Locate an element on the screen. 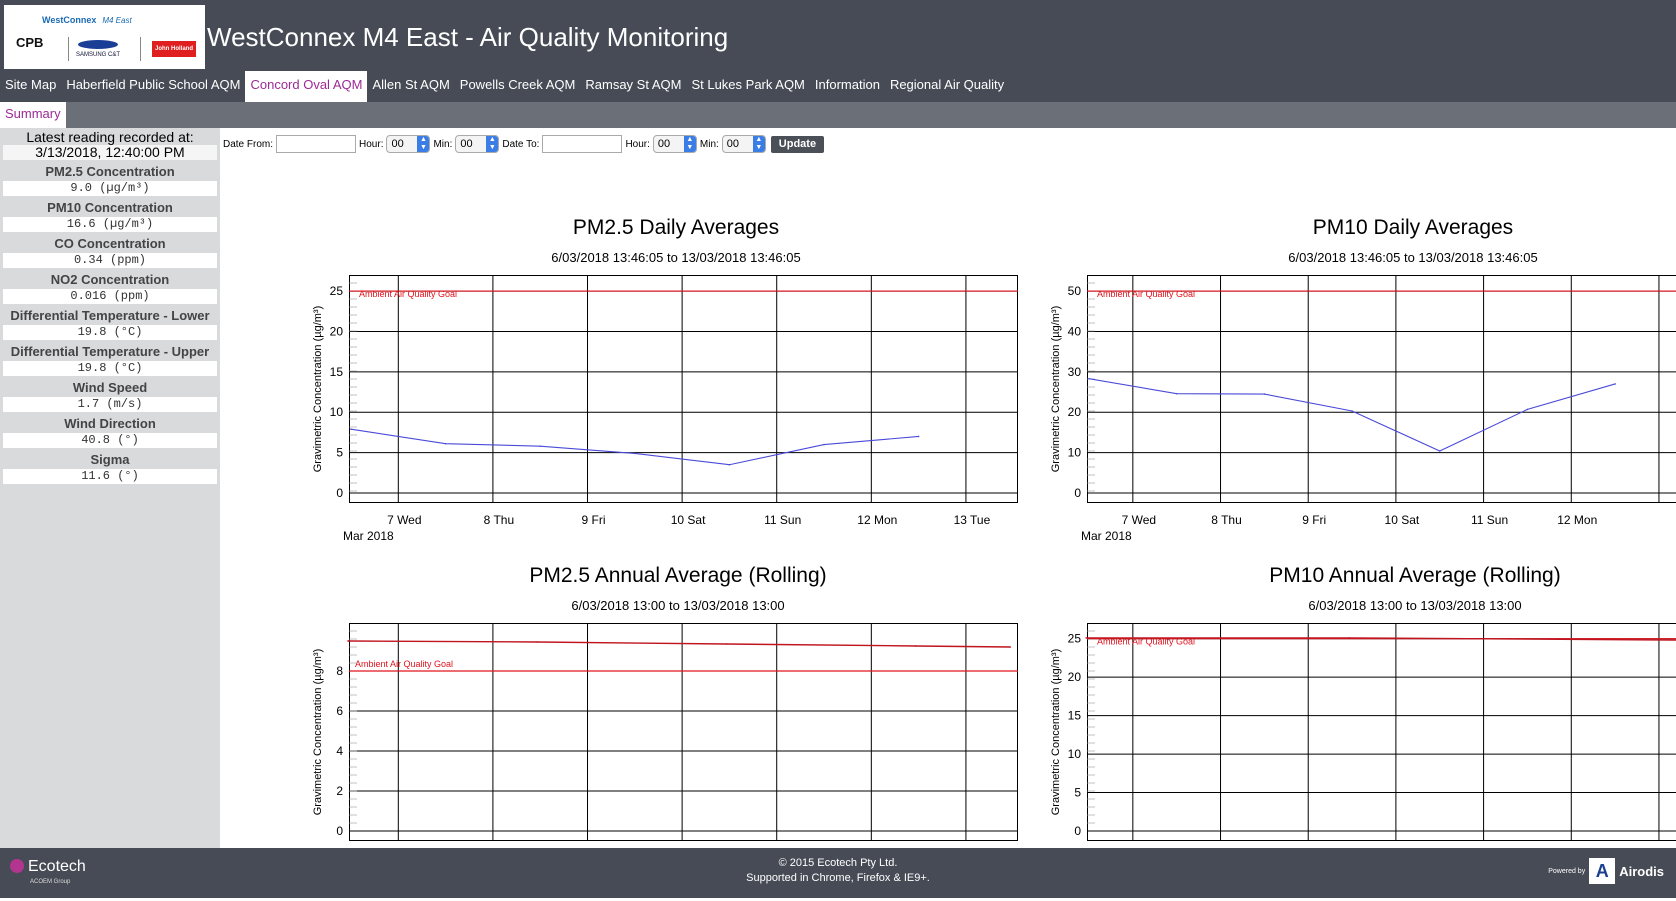  john-holland-logo: John Holland is located at coordinates (174, 49).